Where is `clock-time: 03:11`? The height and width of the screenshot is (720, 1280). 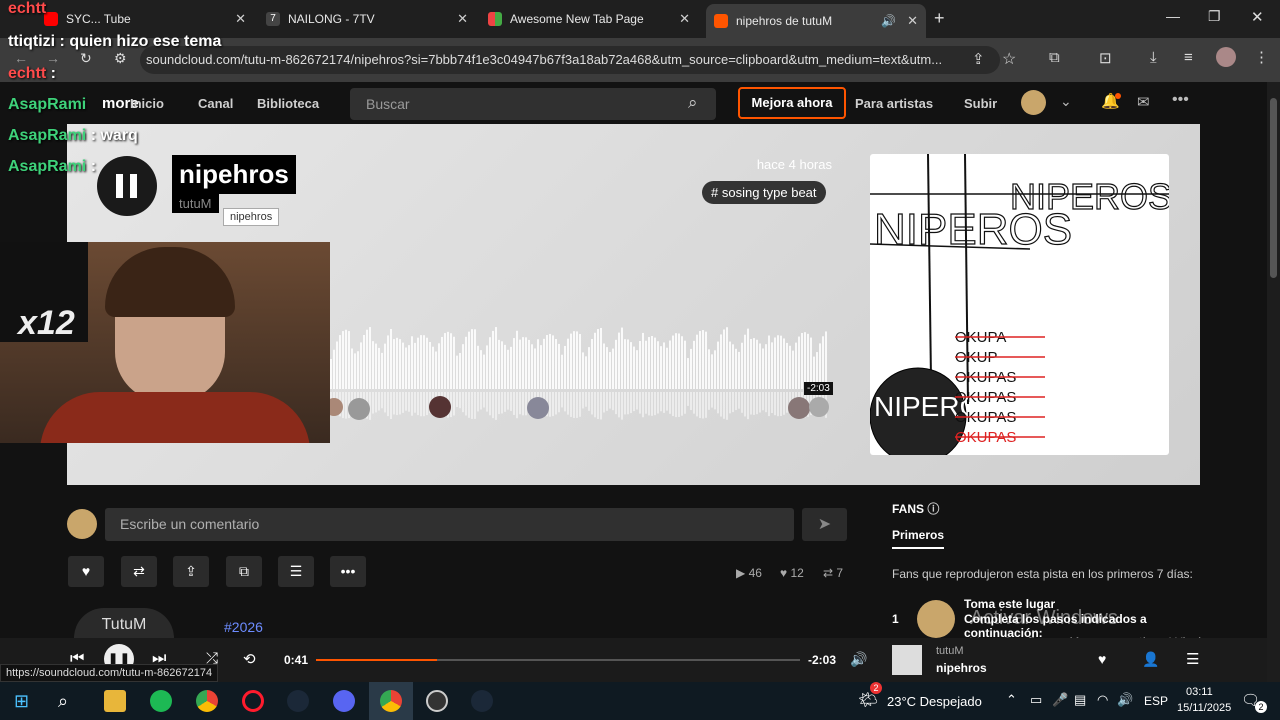
clock-time: 03:11 is located at coordinates (1199, 692).